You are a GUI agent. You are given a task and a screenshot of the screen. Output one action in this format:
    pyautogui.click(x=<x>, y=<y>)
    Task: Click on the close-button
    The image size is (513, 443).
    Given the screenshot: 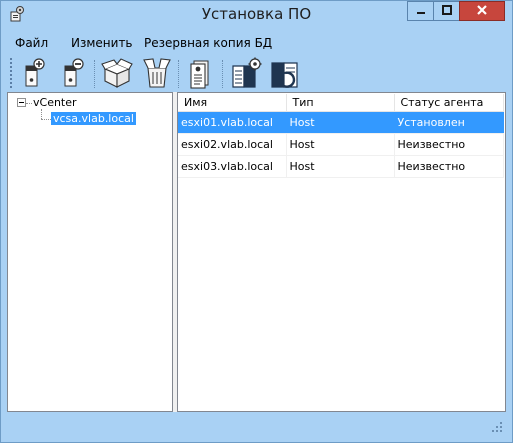 What is the action you would take?
    pyautogui.click(x=482, y=11)
    